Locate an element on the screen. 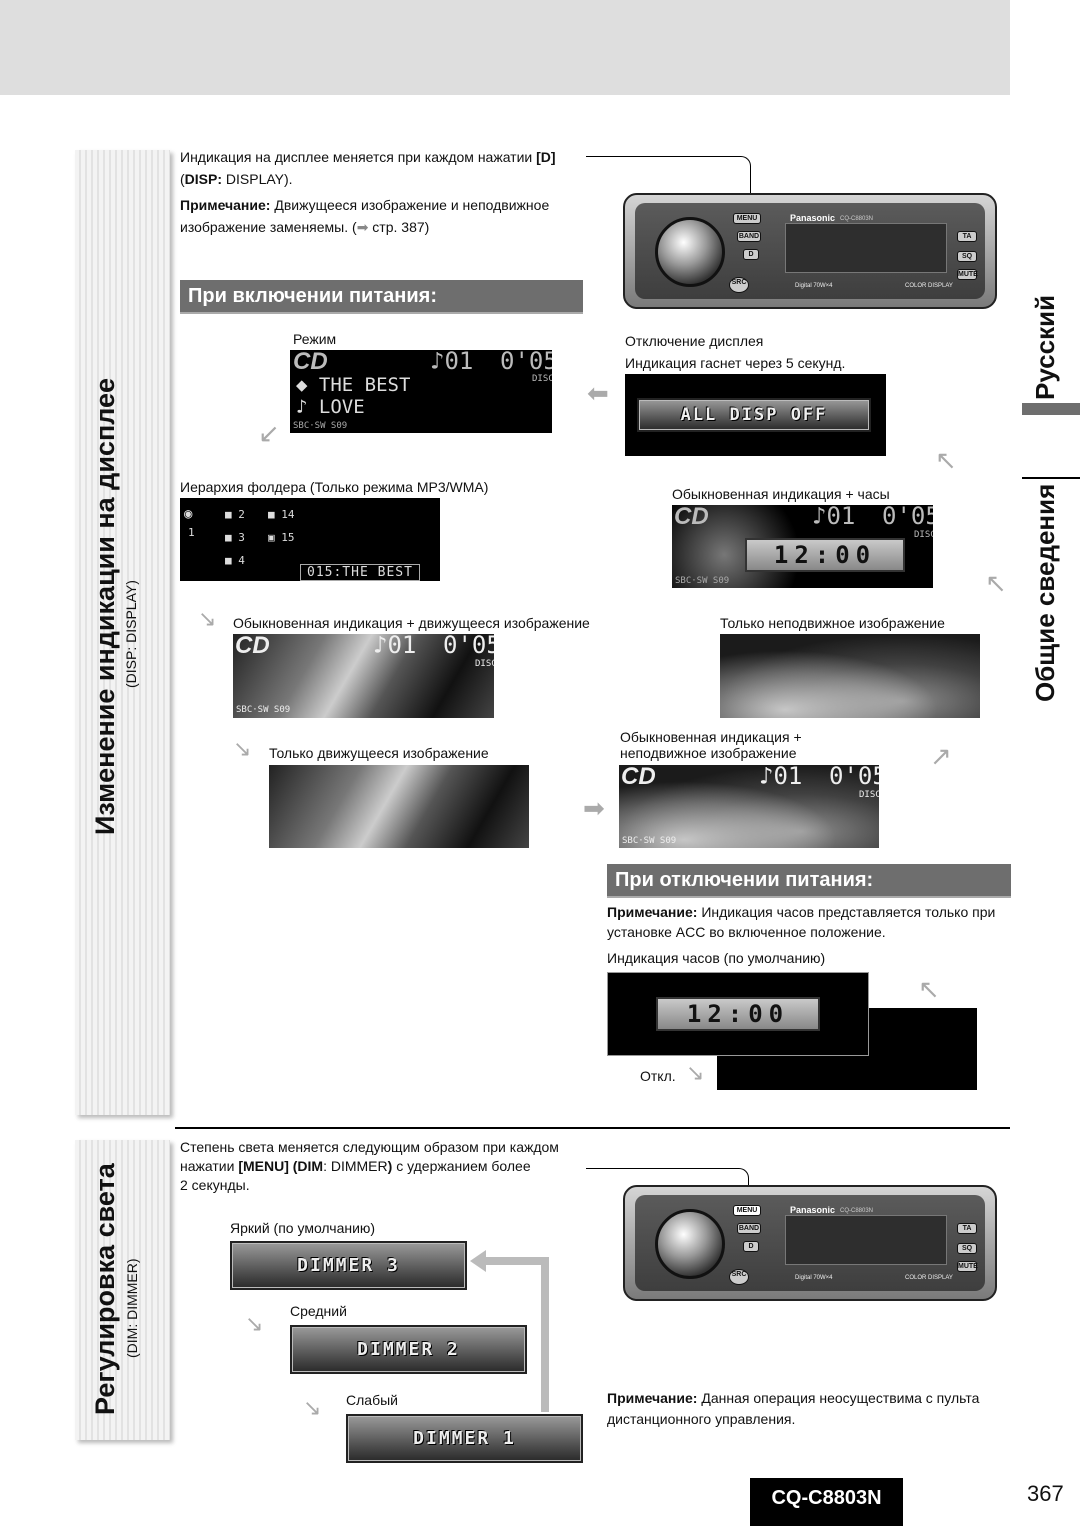 The width and height of the screenshot is (1080, 1526). lcd-still-normal: CD ♪01 0'05 DISC SBC·SW S09 is located at coordinates (749, 806).